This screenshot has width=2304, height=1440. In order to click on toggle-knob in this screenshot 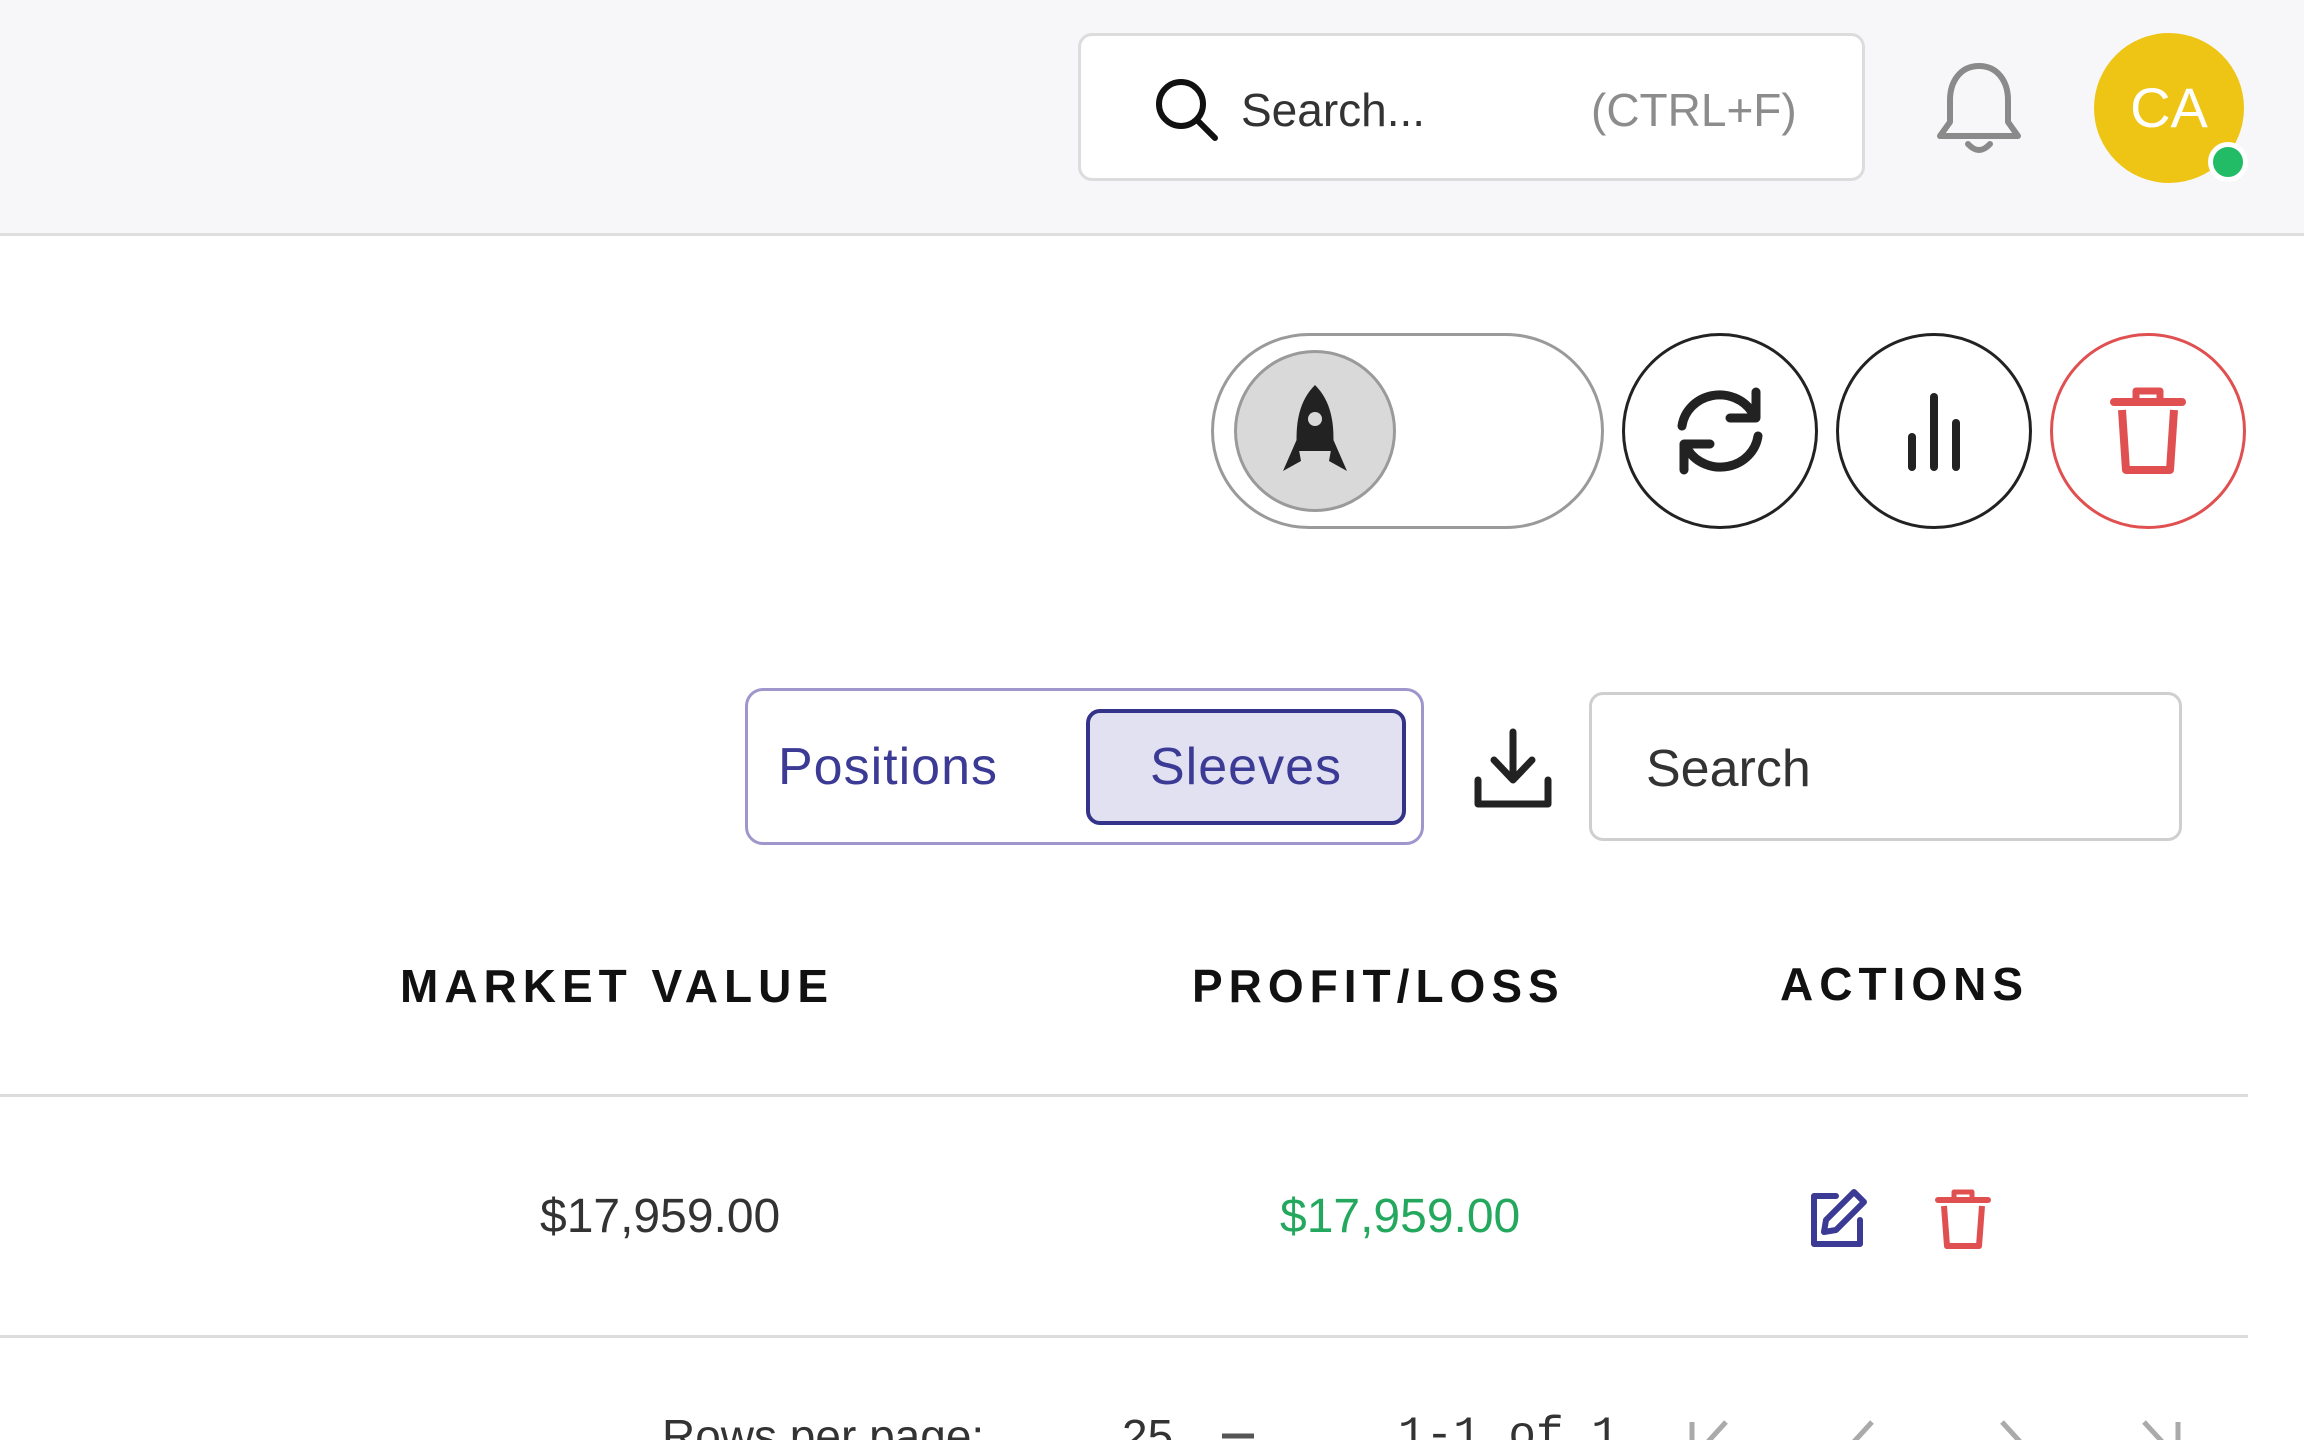, I will do `click(1315, 431)`.